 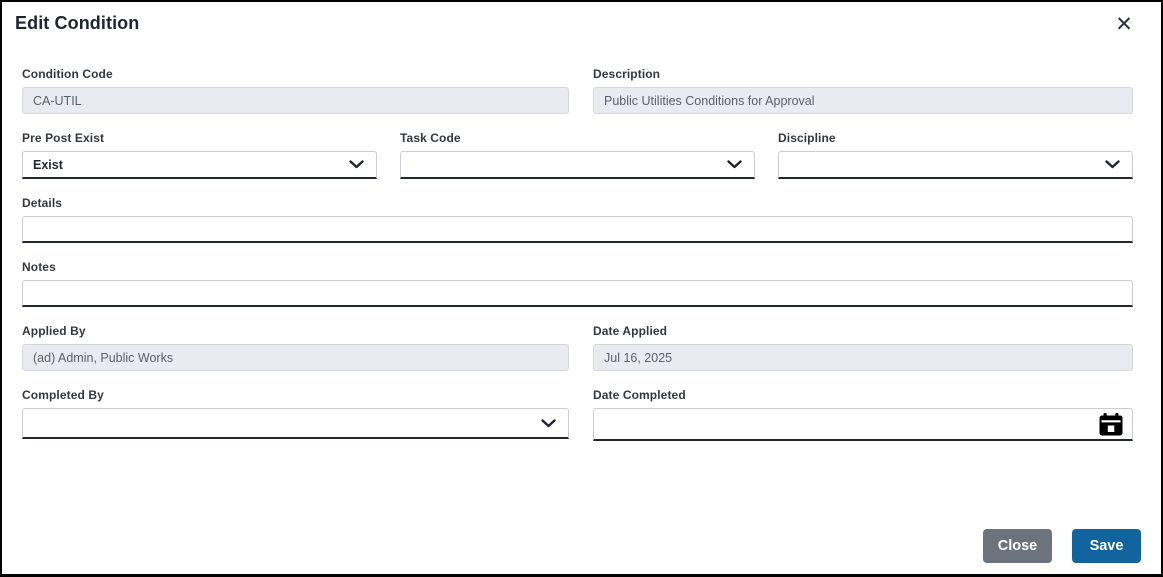 I want to click on row-code-description: Condition Code Description, so click(x=577, y=90).